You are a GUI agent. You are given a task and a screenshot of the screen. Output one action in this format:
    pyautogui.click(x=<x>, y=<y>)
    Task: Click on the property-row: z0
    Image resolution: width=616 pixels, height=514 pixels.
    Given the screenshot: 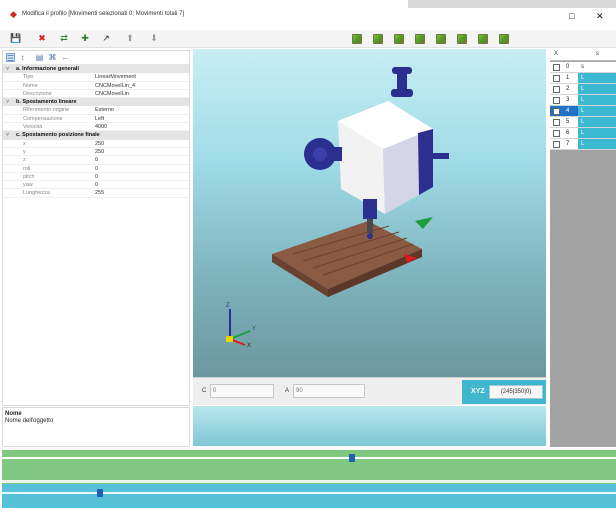 What is the action you would take?
    pyautogui.click(x=96, y=160)
    